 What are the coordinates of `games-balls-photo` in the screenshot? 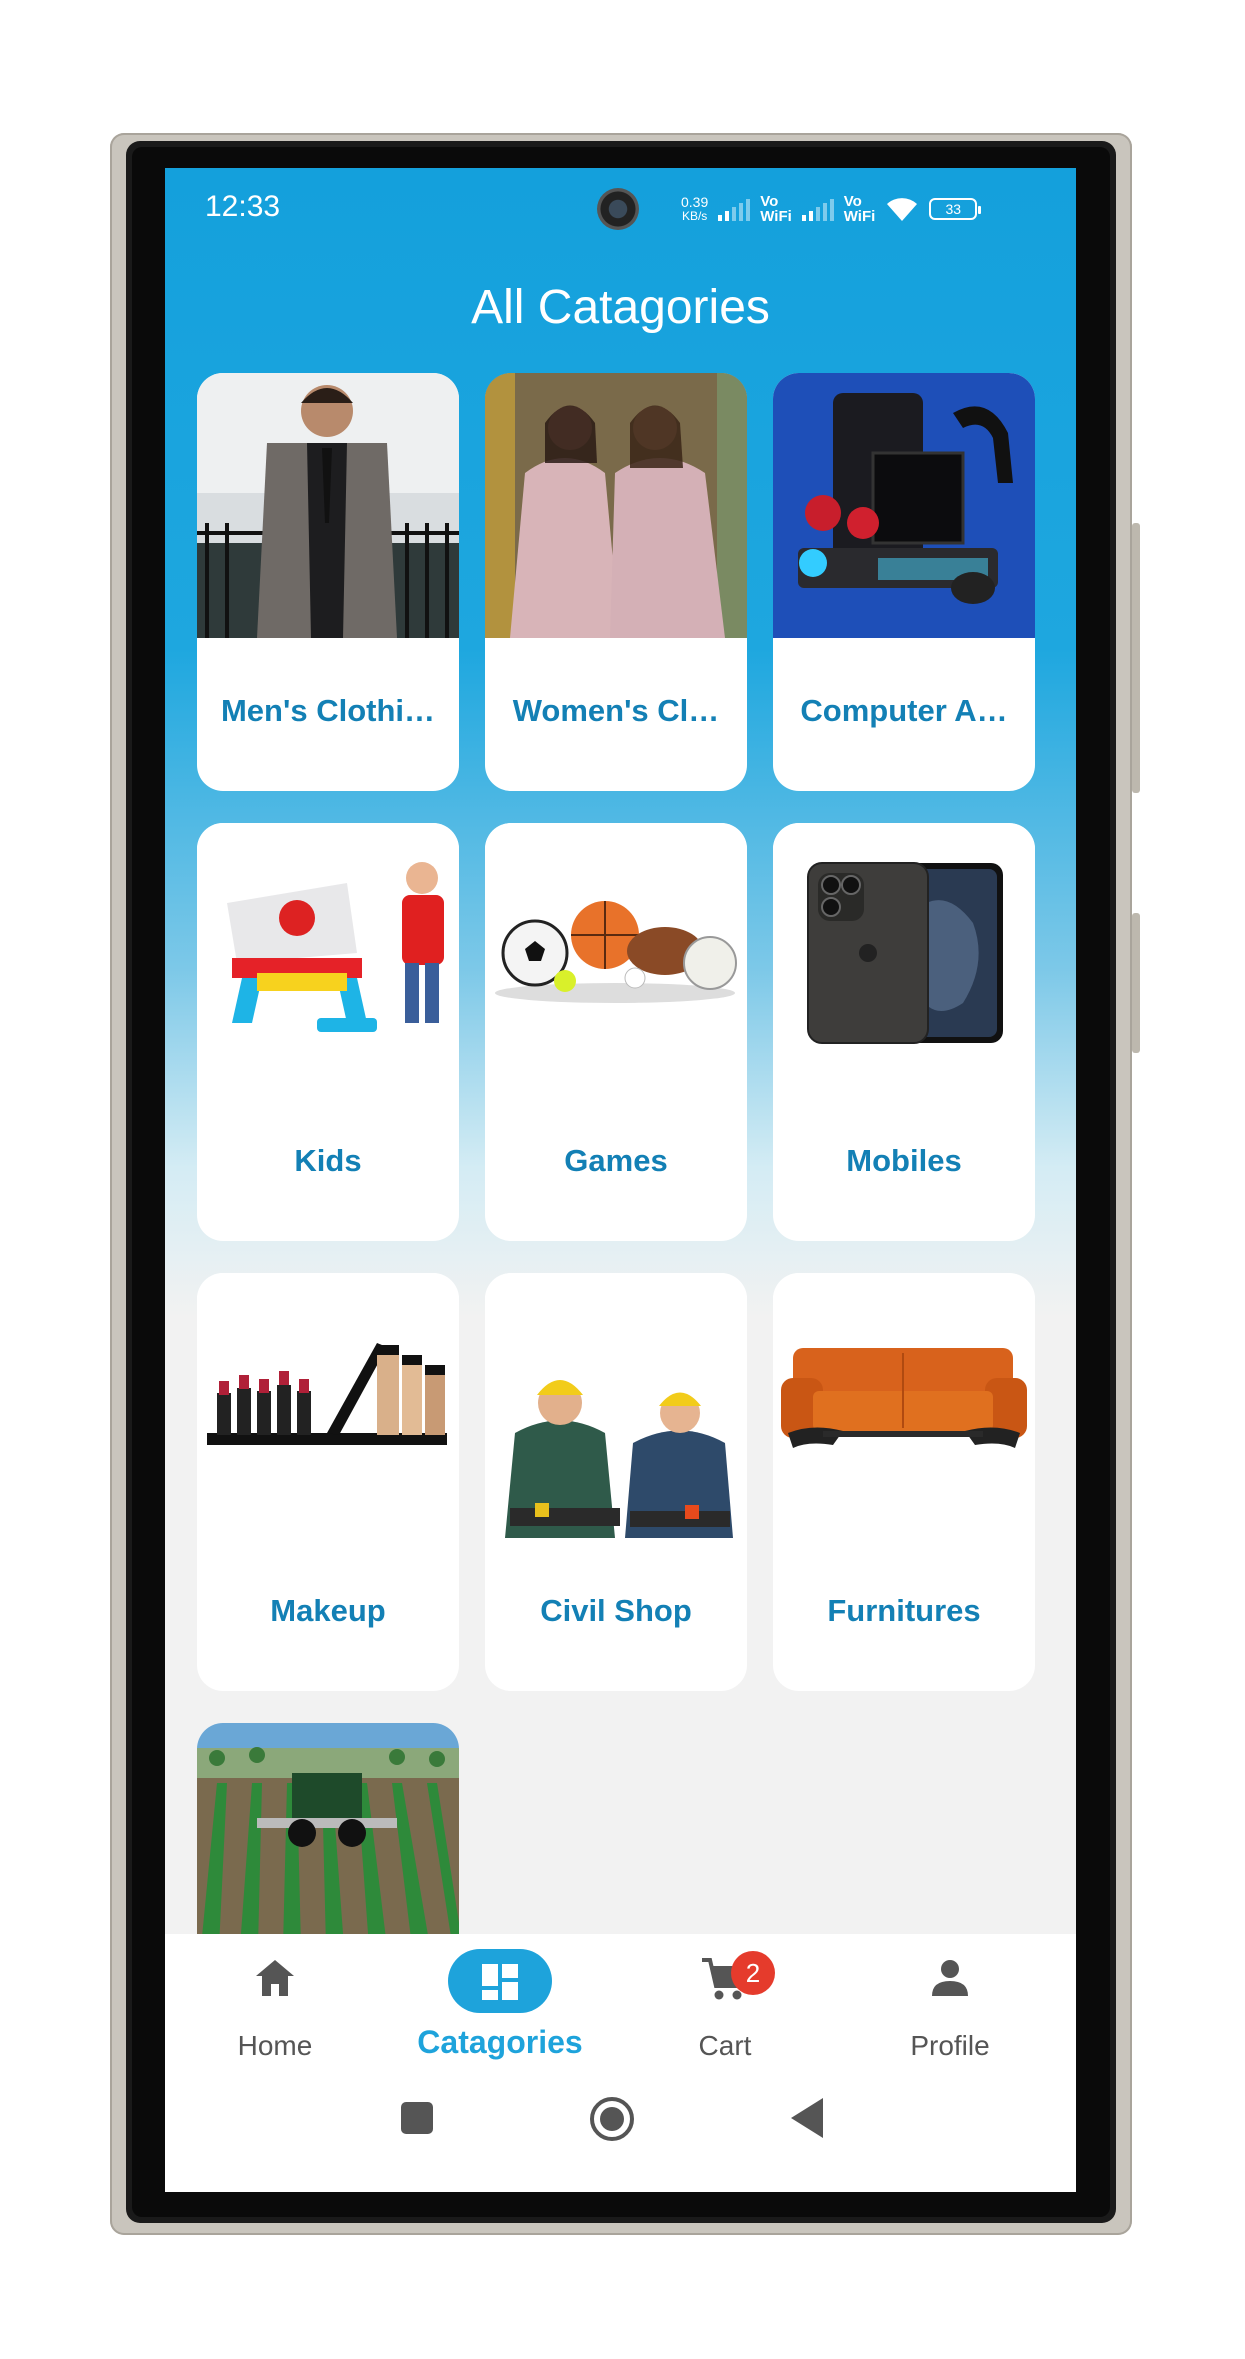 It's located at (616, 955).